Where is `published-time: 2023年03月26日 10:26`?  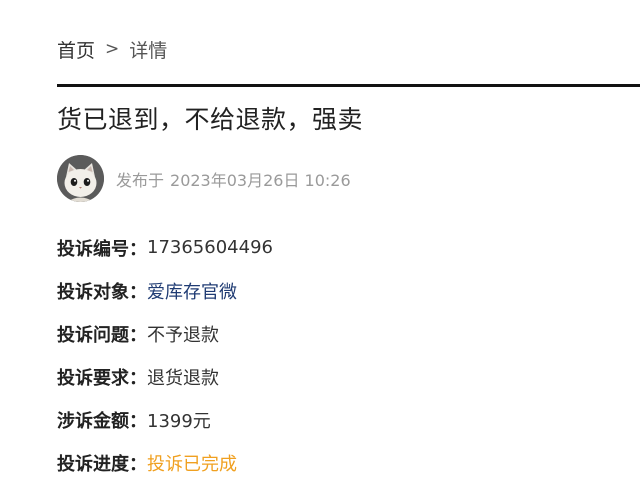 published-time: 2023年03月26日 10:26 is located at coordinates (260, 180).